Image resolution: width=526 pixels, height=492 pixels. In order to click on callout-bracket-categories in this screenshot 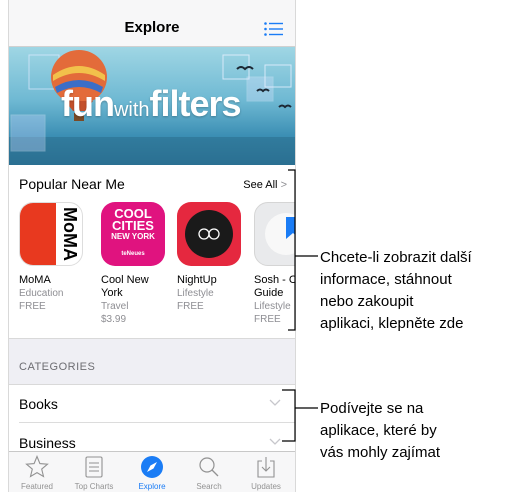, I will do `click(300, 415)`.